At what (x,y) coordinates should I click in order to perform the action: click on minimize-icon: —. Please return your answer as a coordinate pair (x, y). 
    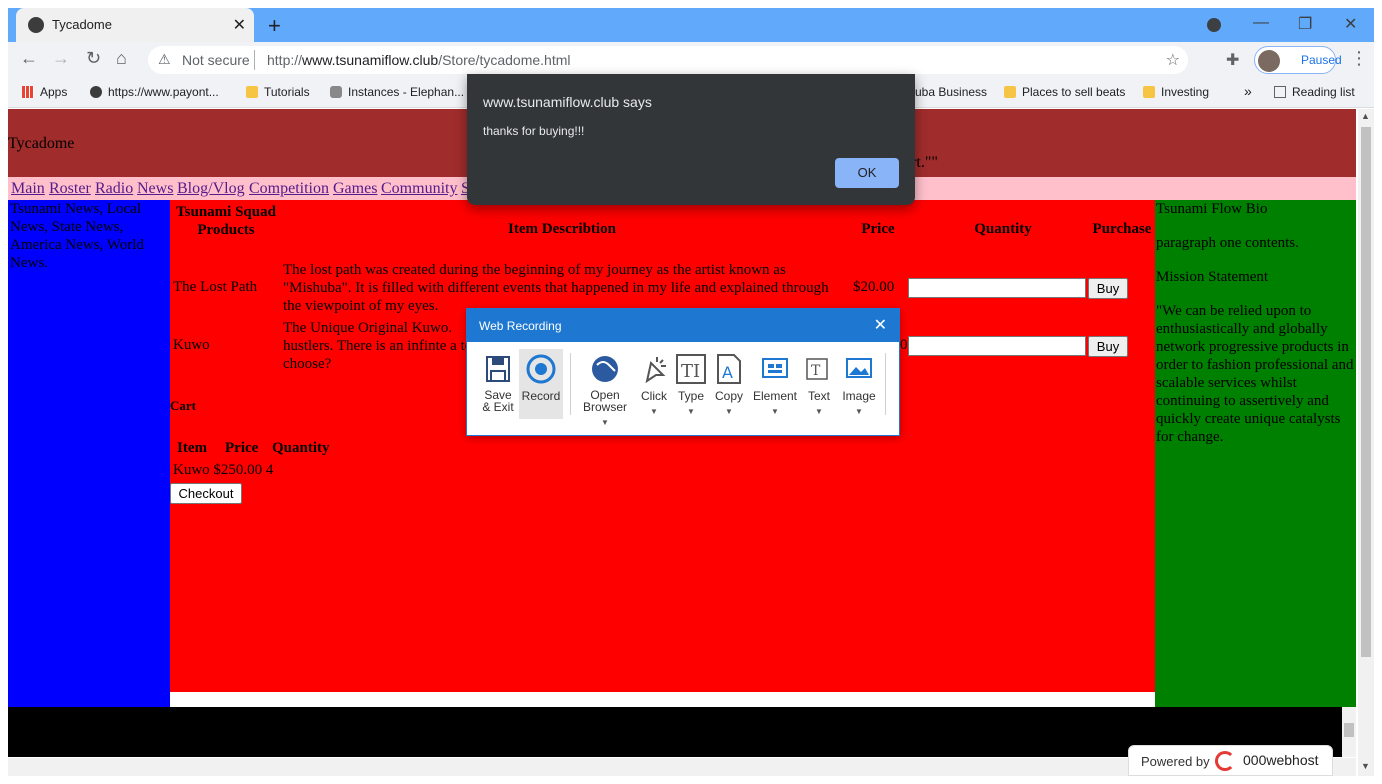
    Looking at the image, I should click on (1261, 23).